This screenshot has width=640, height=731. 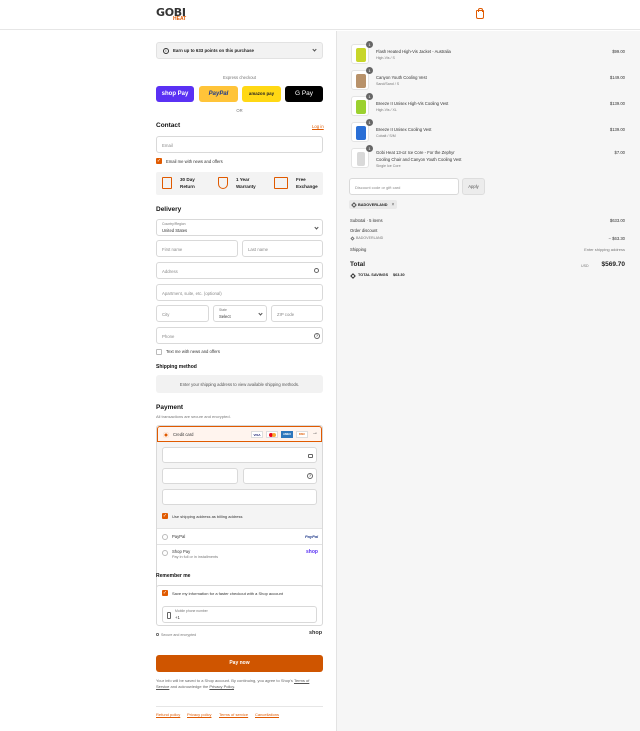 What do you see at coordinates (239, 614) in the screenshot?
I see `mobile-phone-field: Mobile phone number +1` at bounding box center [239, 614].